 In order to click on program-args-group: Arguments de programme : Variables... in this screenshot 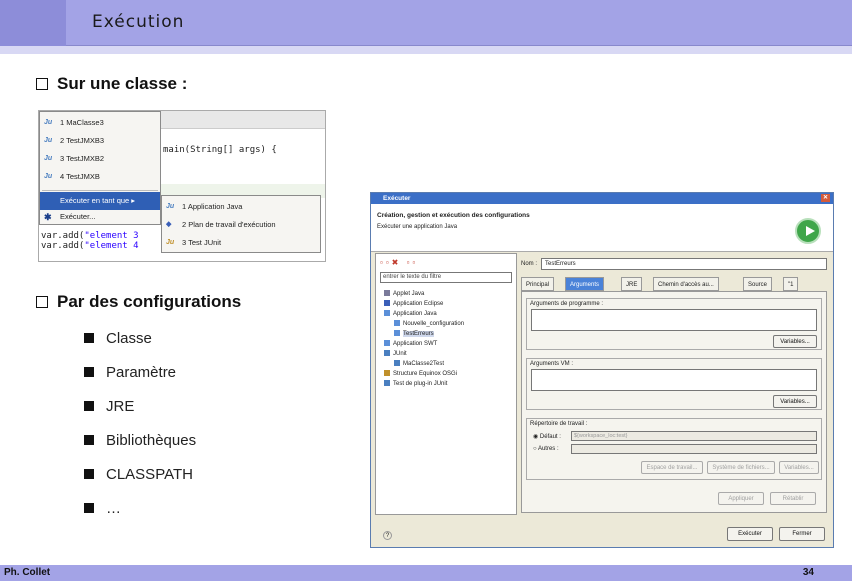, I will do `click(674, 324)`.